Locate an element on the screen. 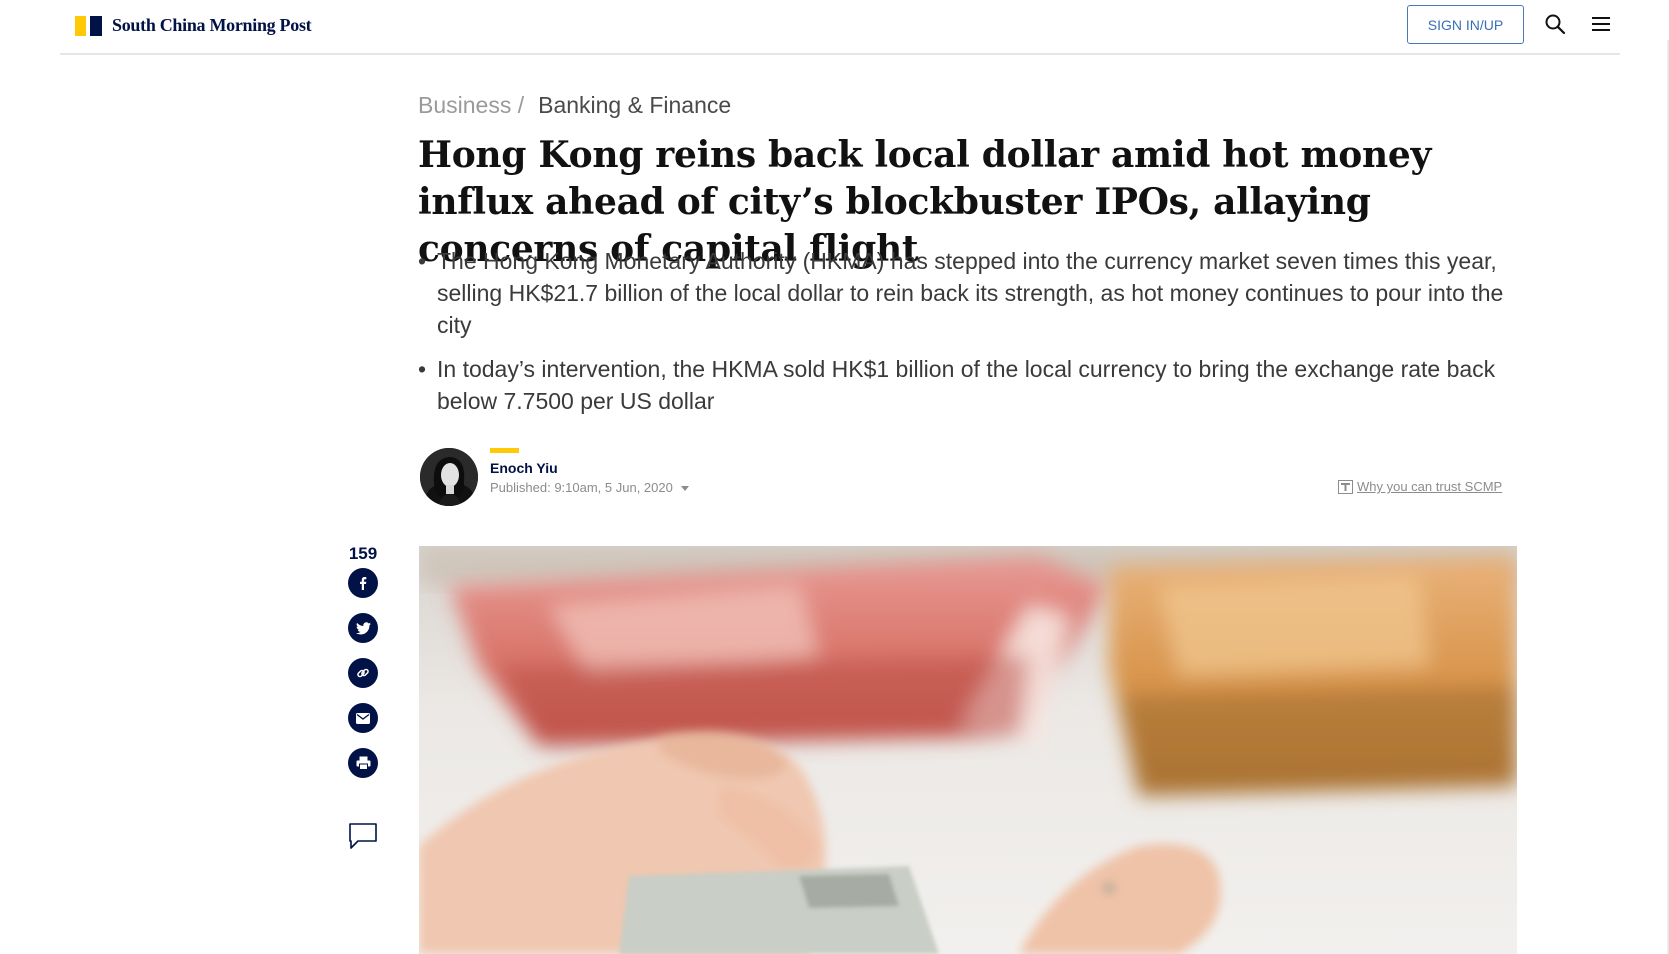 The image size is (1669, 954). breadcrumb-parent-link: Business / is located at coordinates (471, 105).